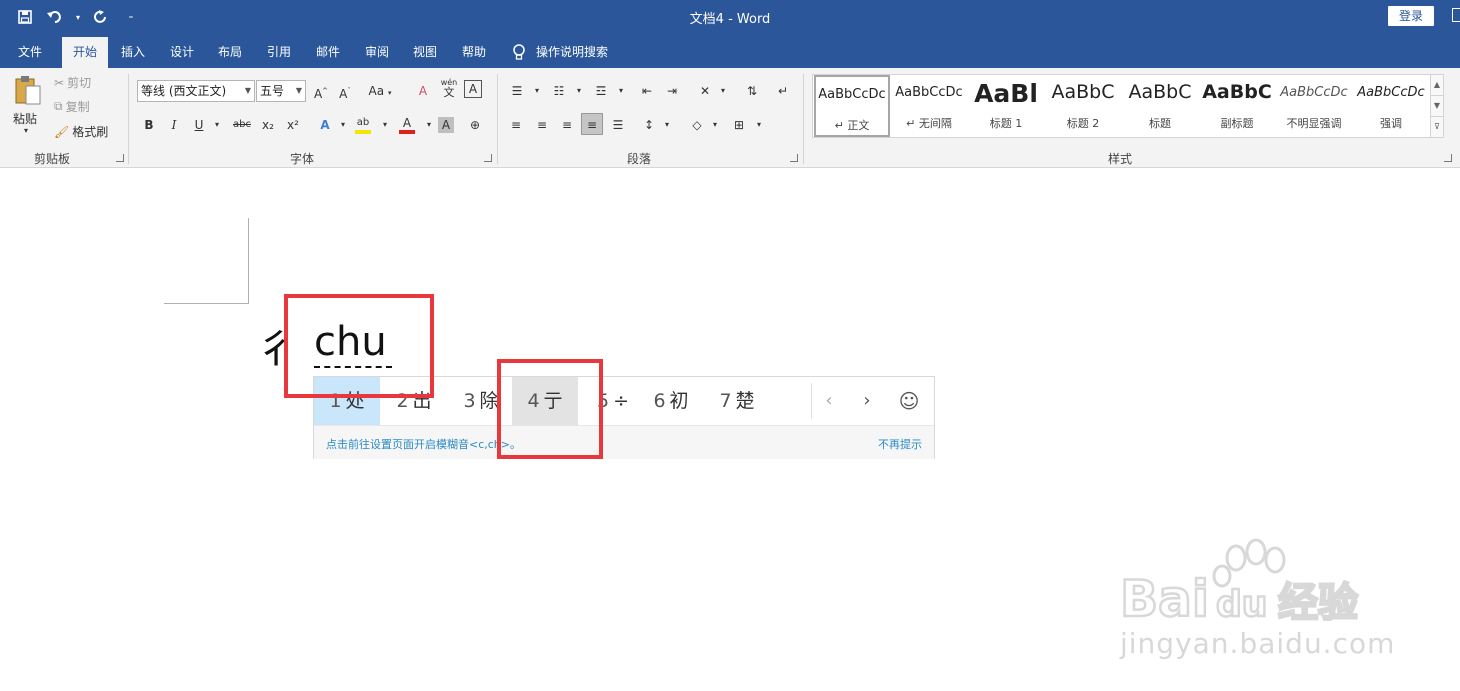 The height and width of the screenshot is (691, 1460). Describe the element at coordinates (794, 158) in the screenshot. I see `paragraph-launcher-icon` at that location.